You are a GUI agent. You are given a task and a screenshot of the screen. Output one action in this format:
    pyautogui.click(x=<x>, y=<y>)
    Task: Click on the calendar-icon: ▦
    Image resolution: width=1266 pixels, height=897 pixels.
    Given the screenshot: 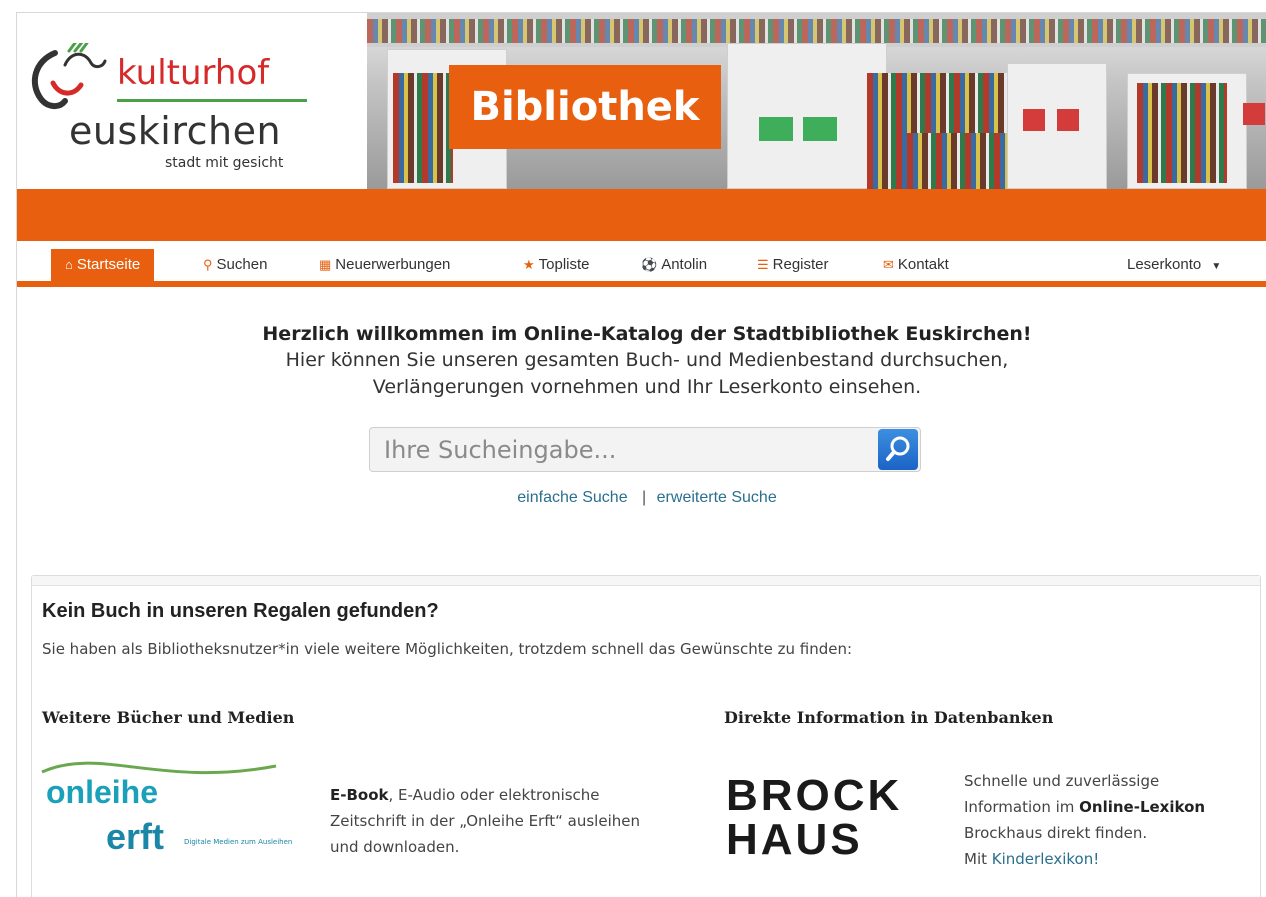 What is the action you would take?
    pyautogui.click(x=325, y=264)
    